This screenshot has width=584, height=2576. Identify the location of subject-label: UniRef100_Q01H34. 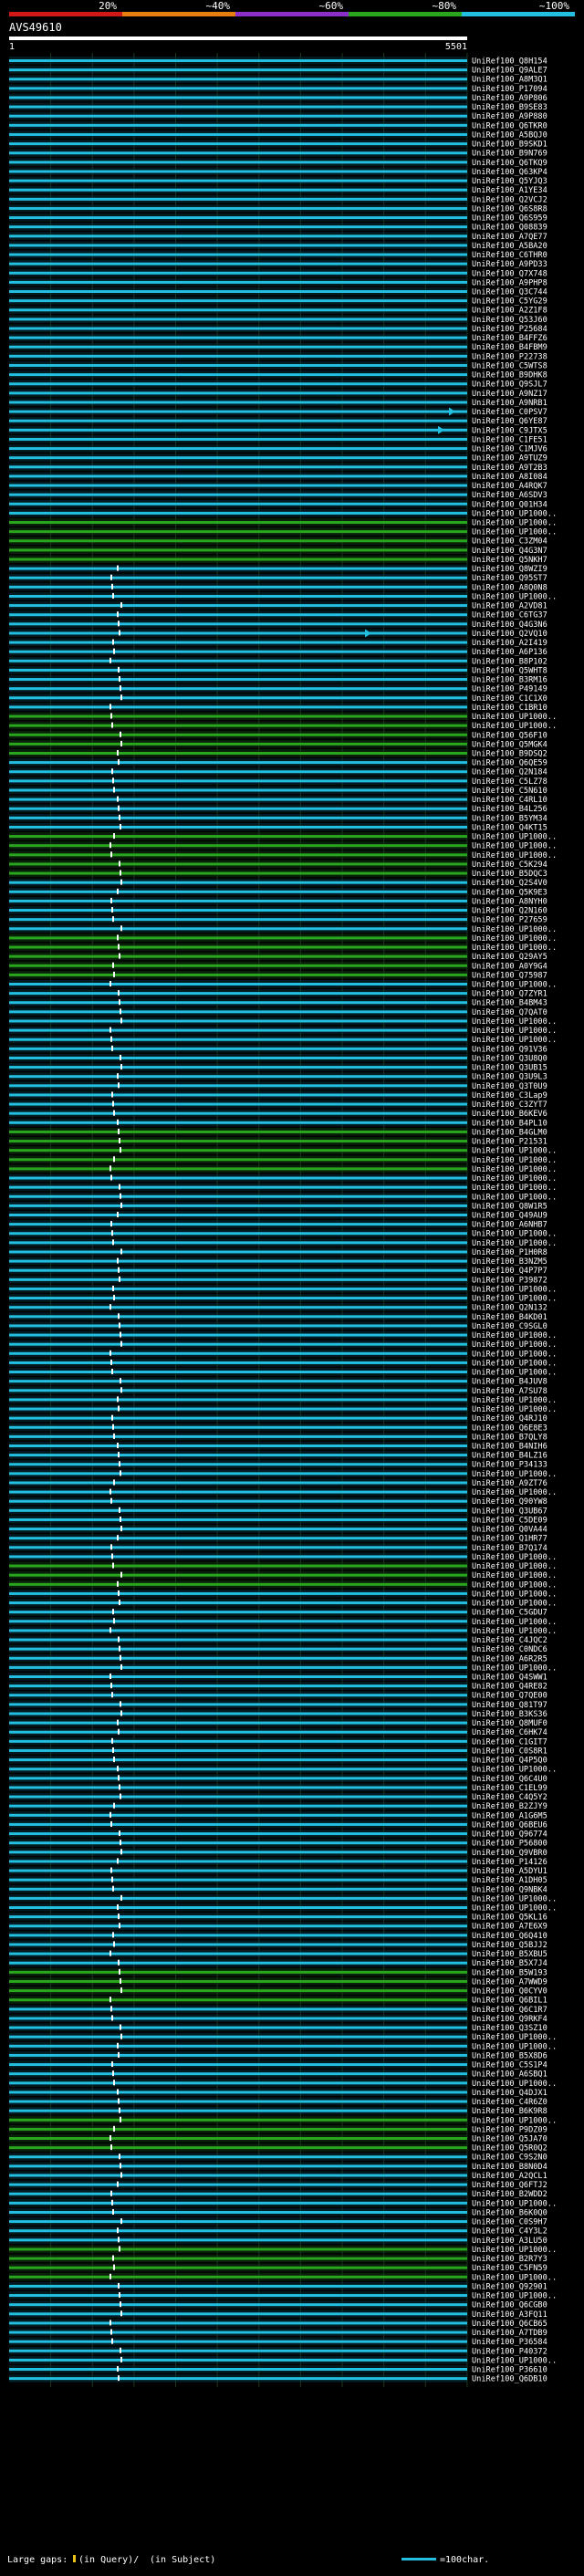
(510, 504).